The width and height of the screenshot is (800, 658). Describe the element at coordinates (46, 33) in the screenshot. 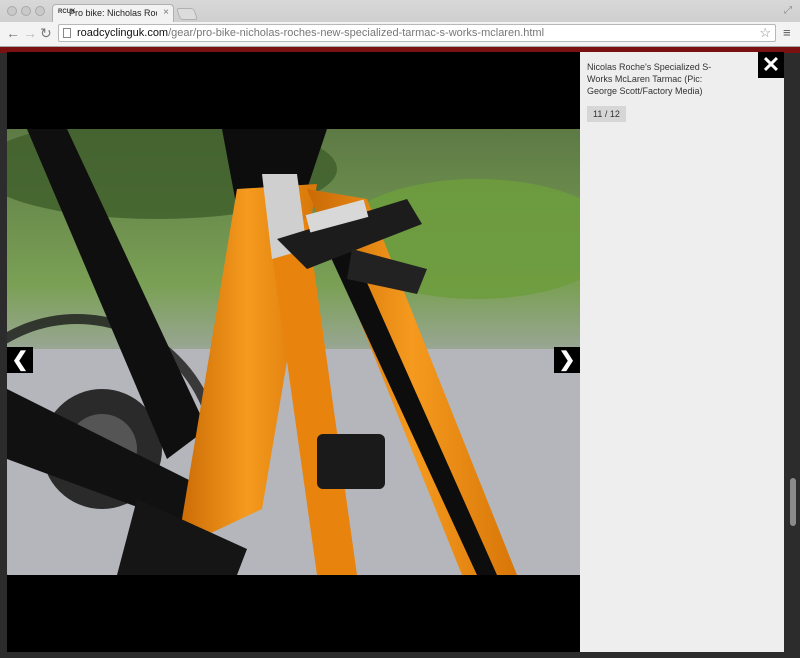

I see `reload-icon: ↻` at that location.